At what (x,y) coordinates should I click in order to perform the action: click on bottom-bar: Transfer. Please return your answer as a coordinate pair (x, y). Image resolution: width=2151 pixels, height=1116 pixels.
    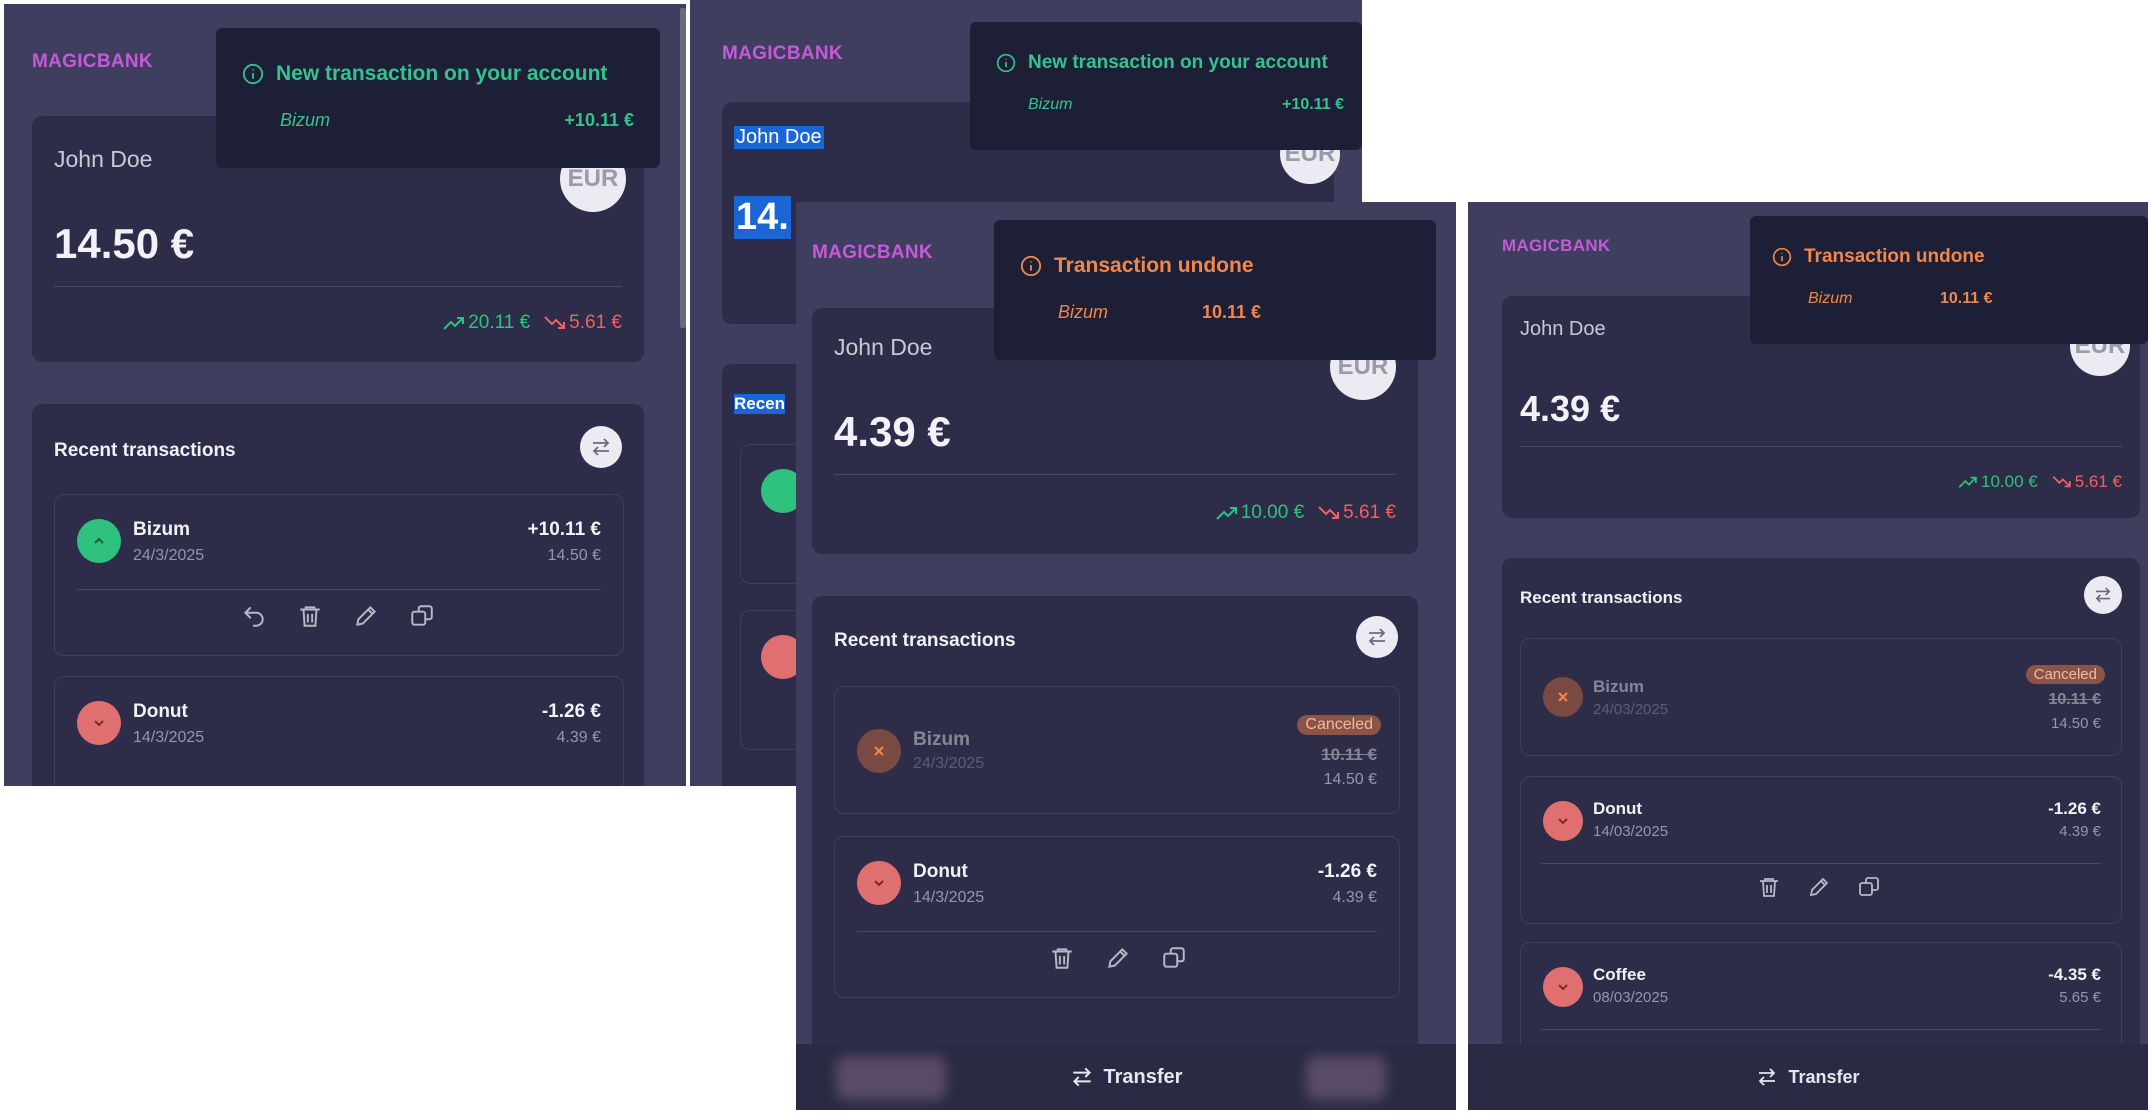
    Looking at the image, I should click on (1126, 1077).